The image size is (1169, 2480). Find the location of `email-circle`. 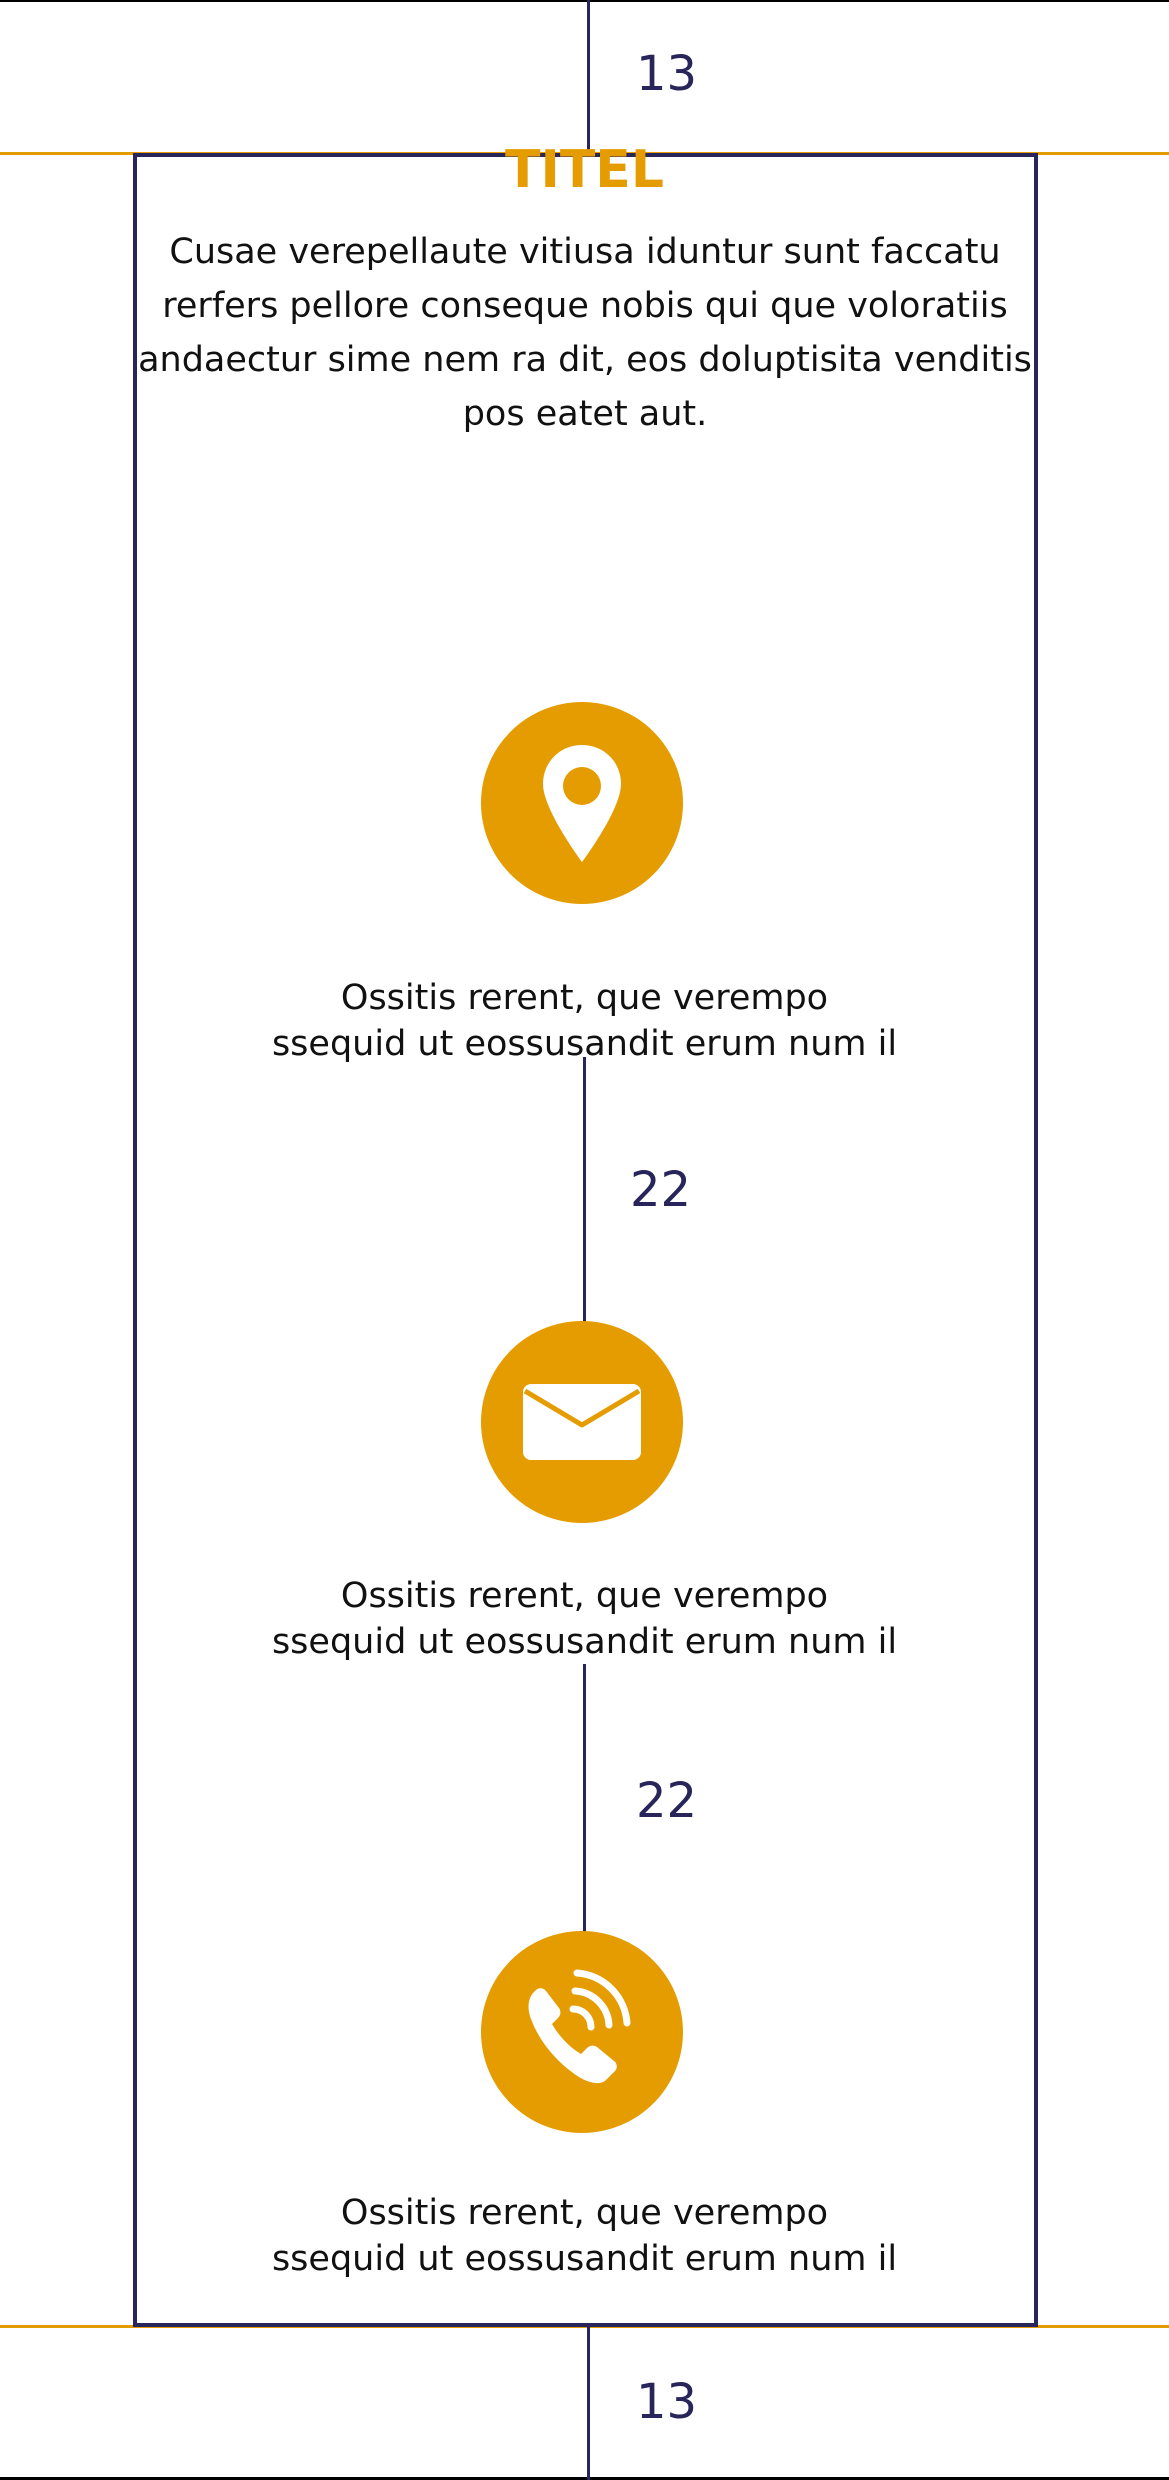

email-circle is located at coordinates (582, 1422).